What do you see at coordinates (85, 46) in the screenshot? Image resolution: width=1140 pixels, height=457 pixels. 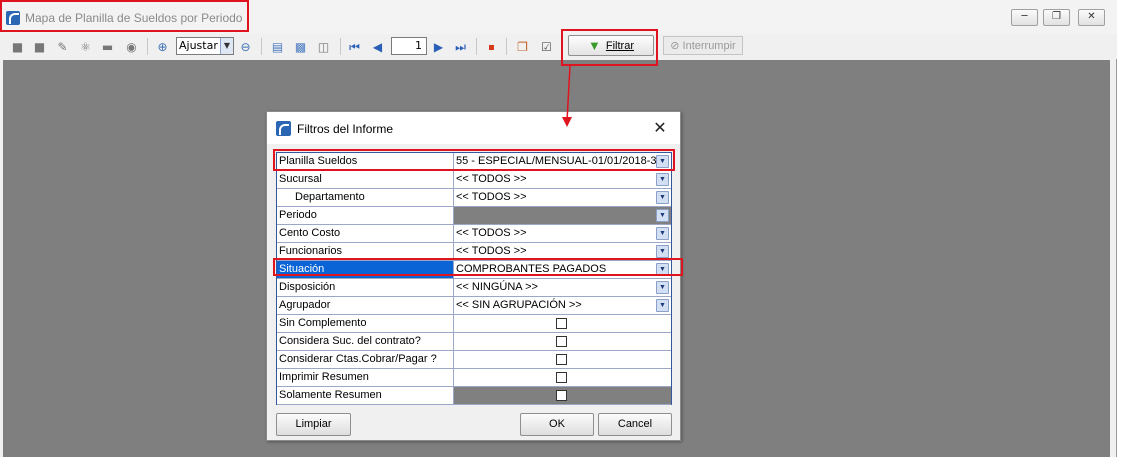 I see `pdf-icon: ⚛` at bounding box center [85, 46].